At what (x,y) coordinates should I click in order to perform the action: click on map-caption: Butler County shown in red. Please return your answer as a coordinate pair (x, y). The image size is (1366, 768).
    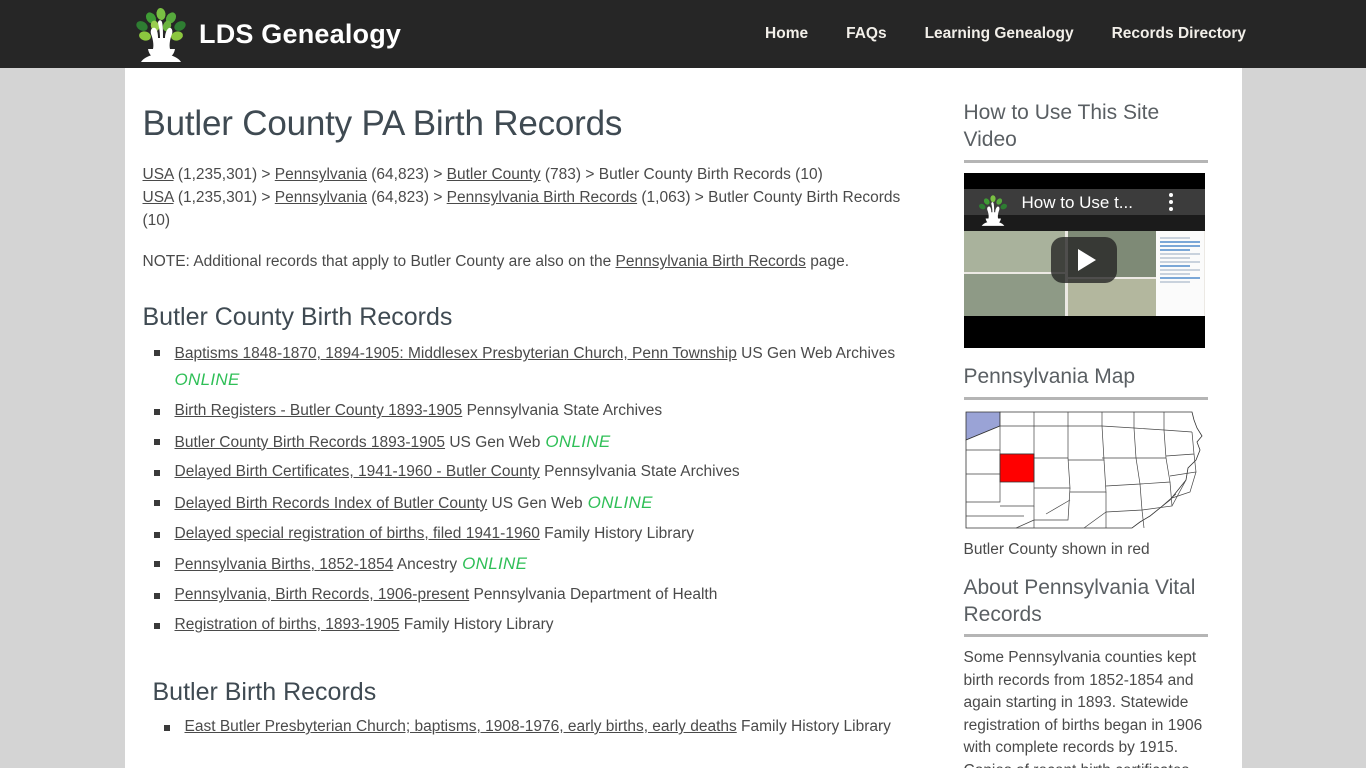
    Looking at the image, I should click on (1056, 549).